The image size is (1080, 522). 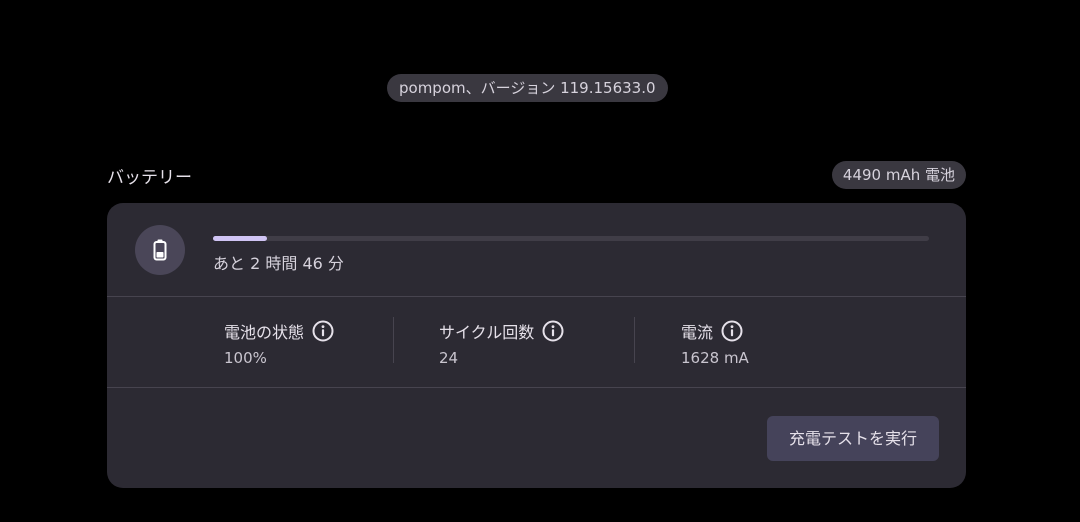 I want to click on stat-current-label: 電流, so click(x=697, y=332).